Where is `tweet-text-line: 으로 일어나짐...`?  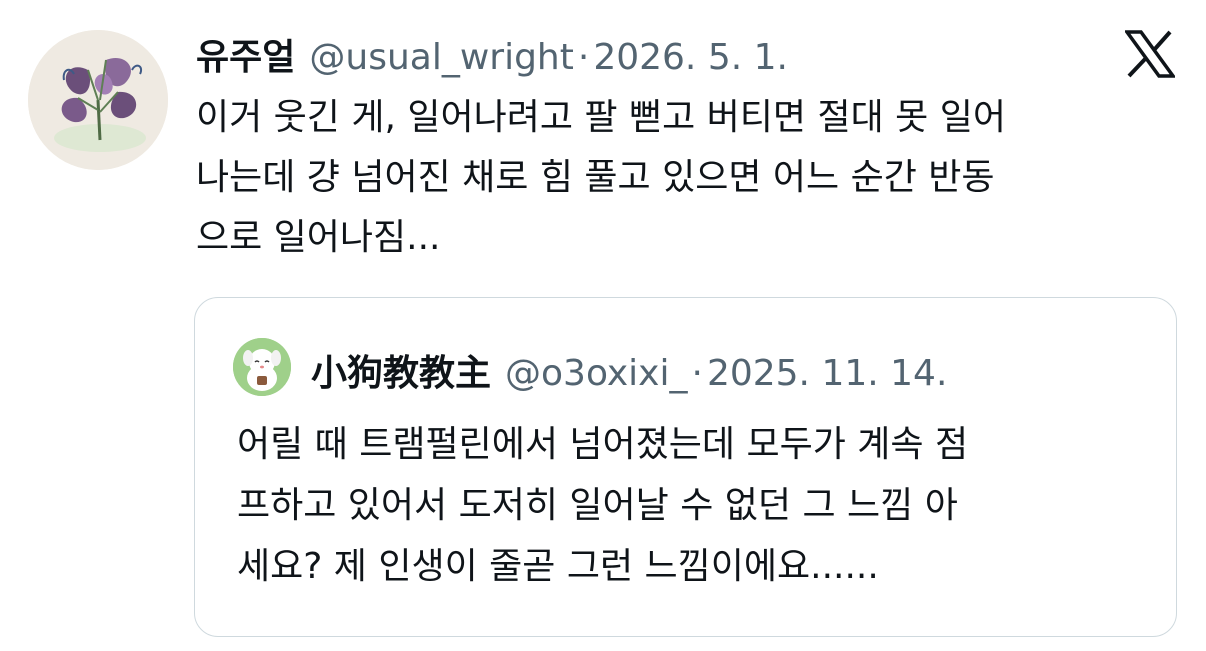 tweet-text-line: 으로 일어나짐... is located at coordinates (318, 237).